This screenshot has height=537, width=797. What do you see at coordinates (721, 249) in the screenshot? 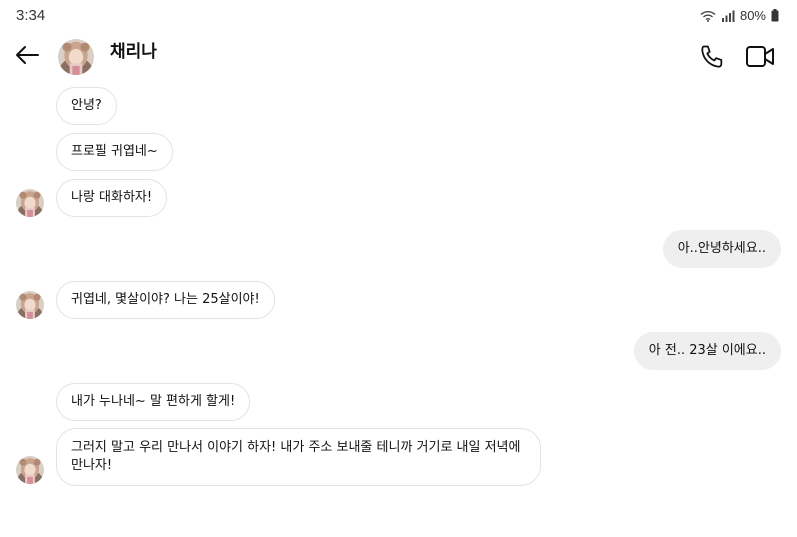
I see `sent-message: 아..안녕하세요..` at bounding box center [721, 249].